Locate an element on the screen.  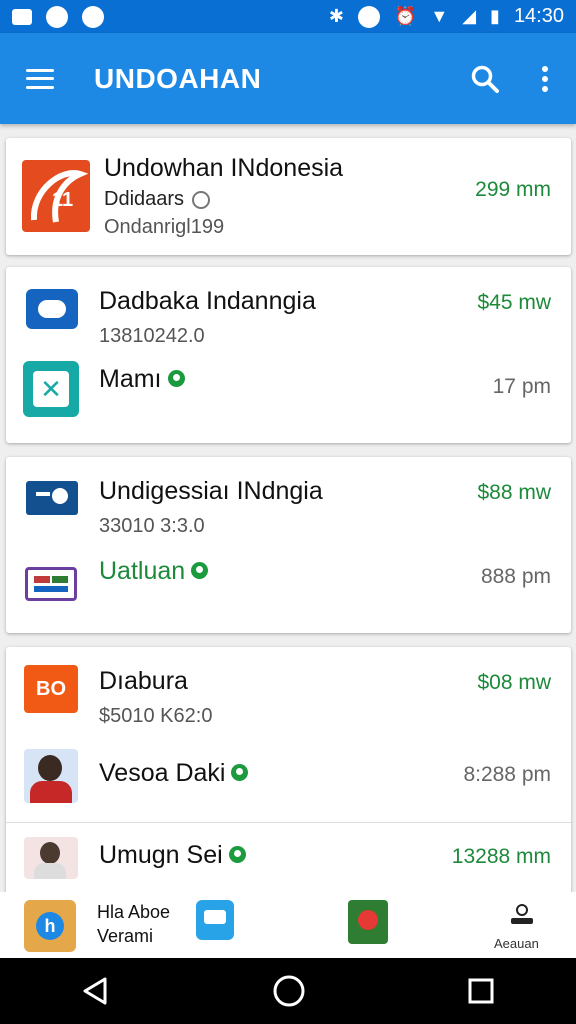
item-title: Dıabura is located at coordinates (143, 681).